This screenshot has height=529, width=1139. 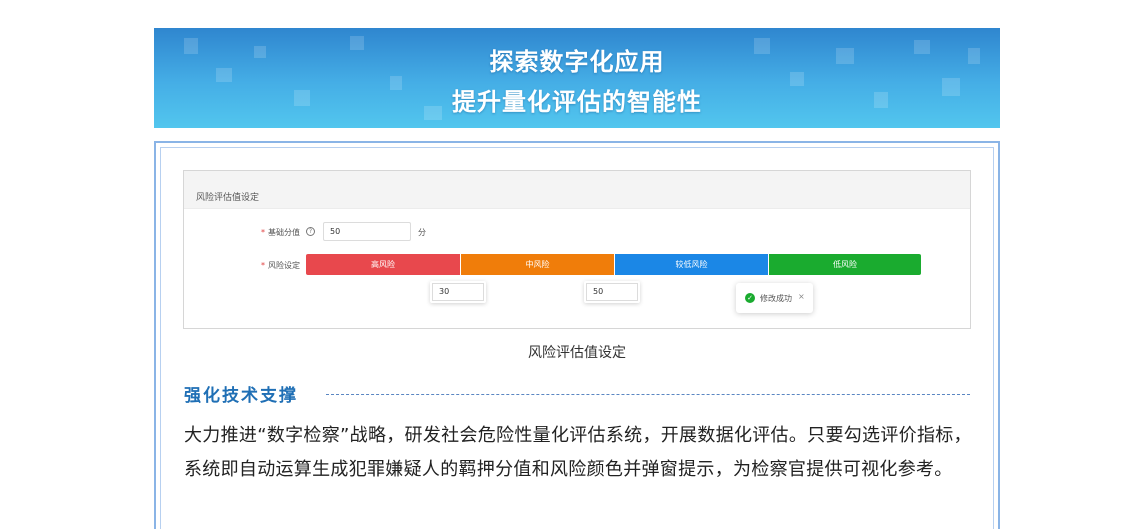 What do you see at coordinates (241, 396) in the screenshot?
I see `section-title: 强化技术支撑` at bounding box center [241, 396].